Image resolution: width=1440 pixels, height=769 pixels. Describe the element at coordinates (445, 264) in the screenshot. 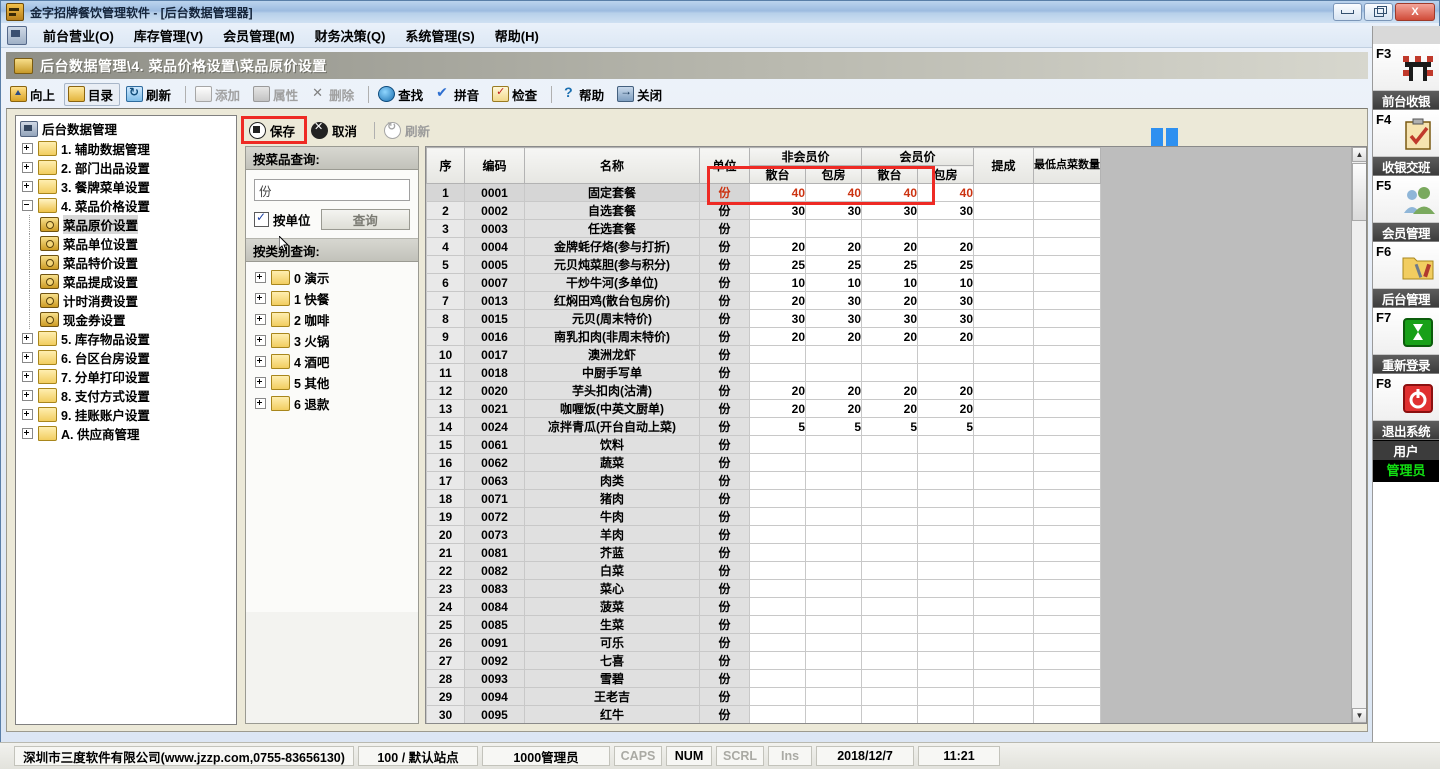

I see `cell-seq: 5` at that location.